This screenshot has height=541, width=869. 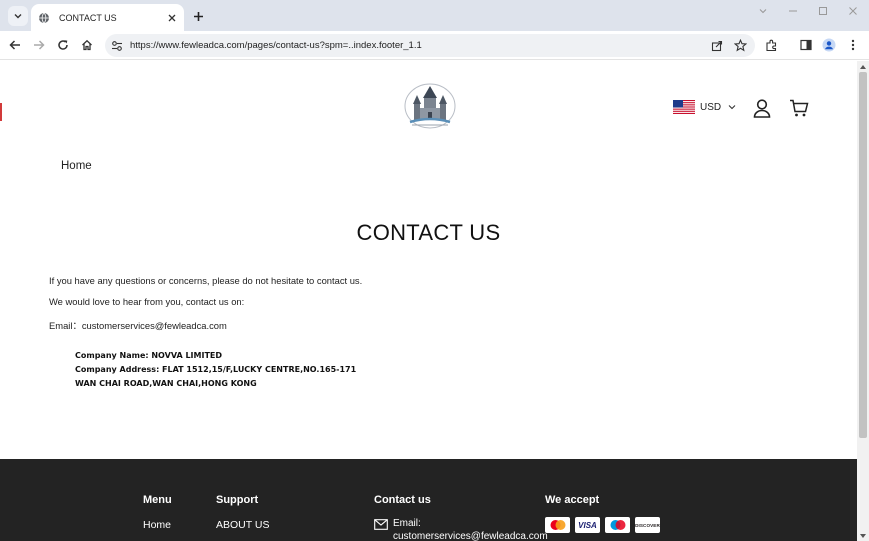 I want to click on kebab-menu-icon, so click(x=853, y=45).